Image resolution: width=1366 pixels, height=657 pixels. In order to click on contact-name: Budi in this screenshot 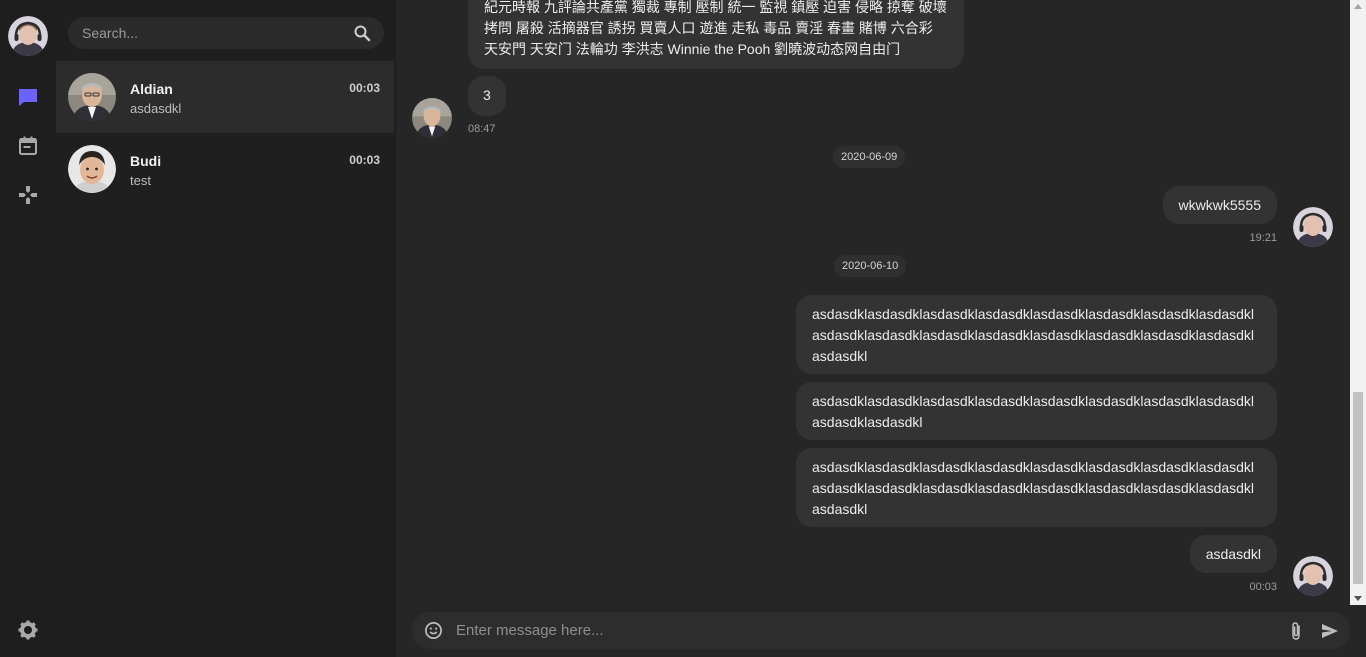, I will do `click(146, 161)`.